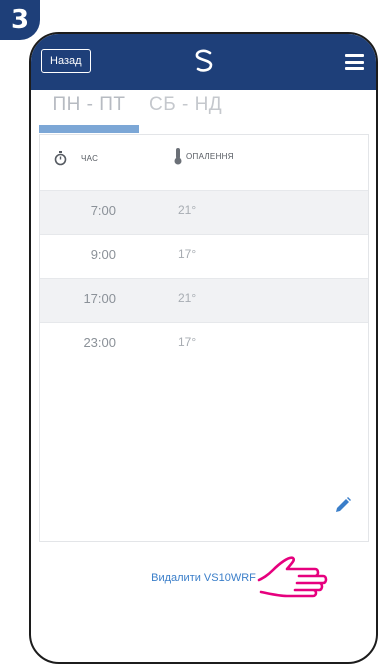 Image resolution: width=386 pixels, height=664 pixels. I want to click on app-header: Назад, so click(203, 62).